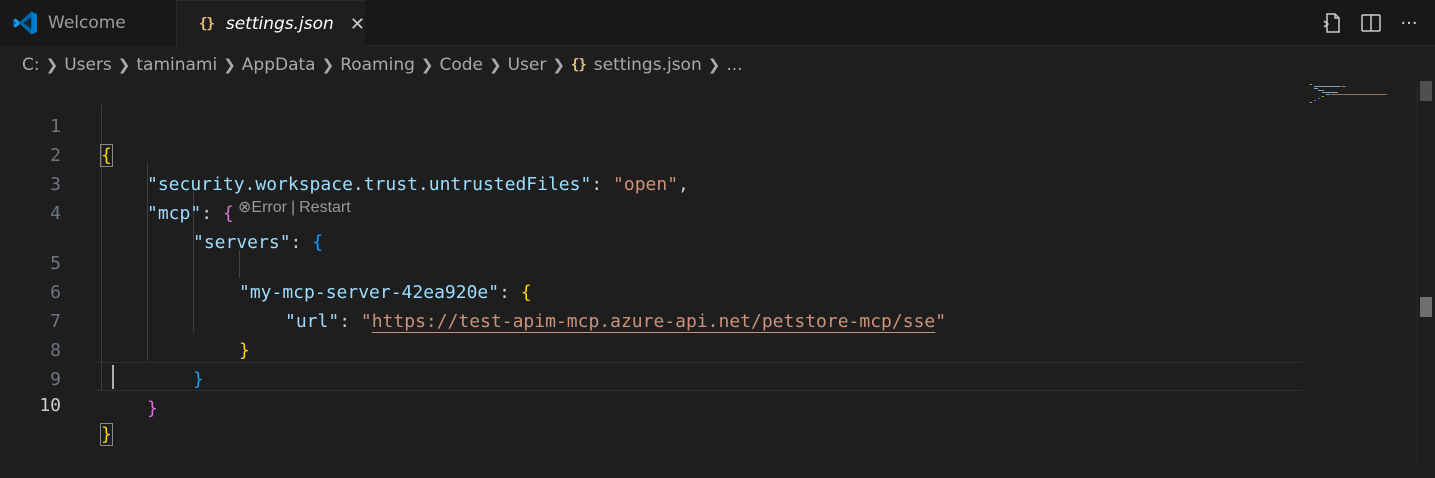  I want to click on breadcrumb-item-settings-json: settings.json, so click(648, 65).